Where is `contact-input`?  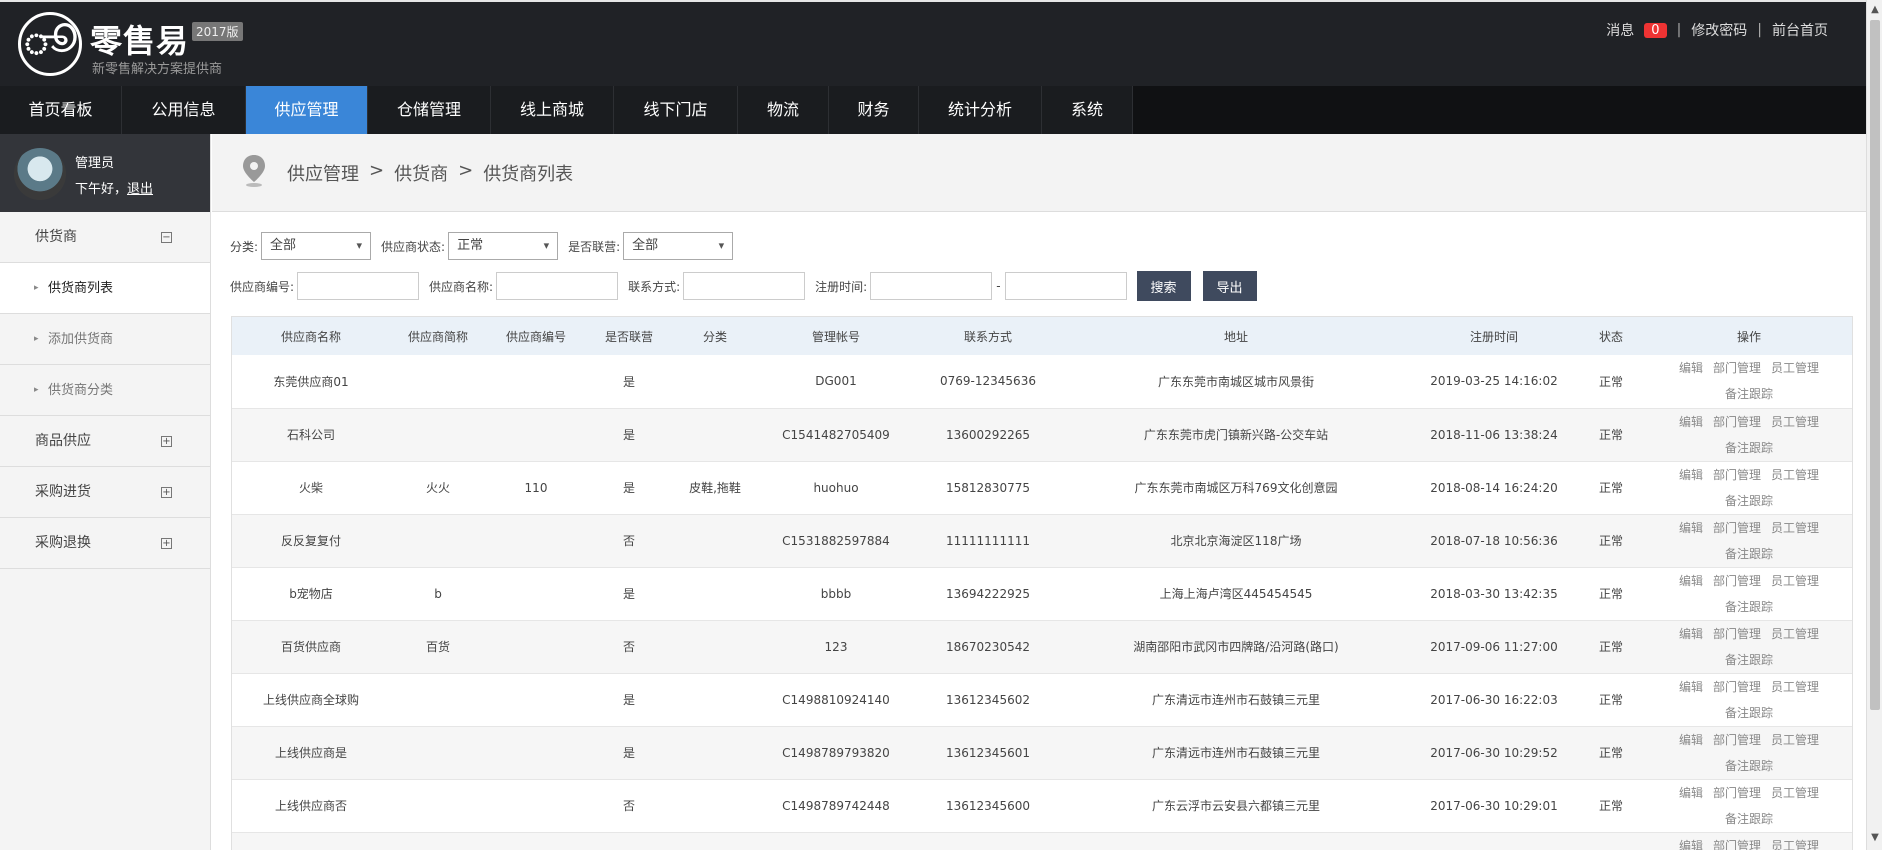 contact-input is located at coordinates (744, 286).